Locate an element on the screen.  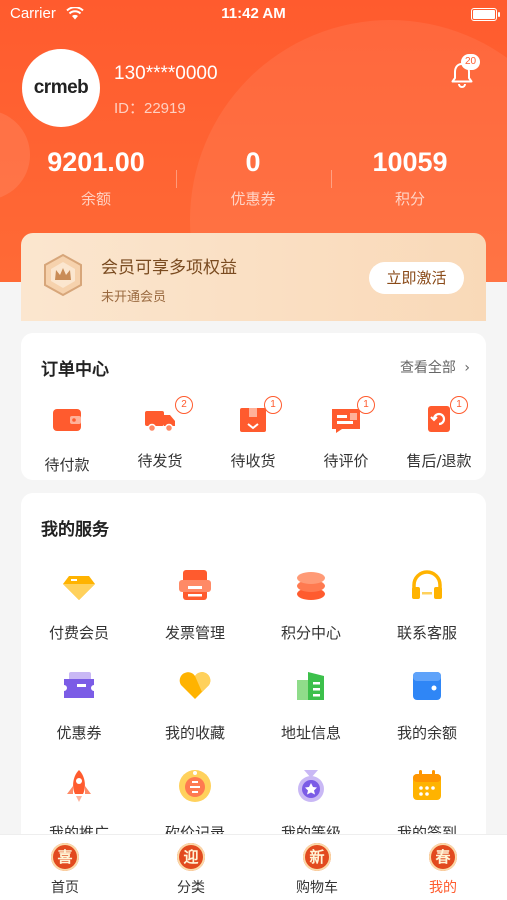
tab-label: 购物车 is located at coordinates (317, 888).